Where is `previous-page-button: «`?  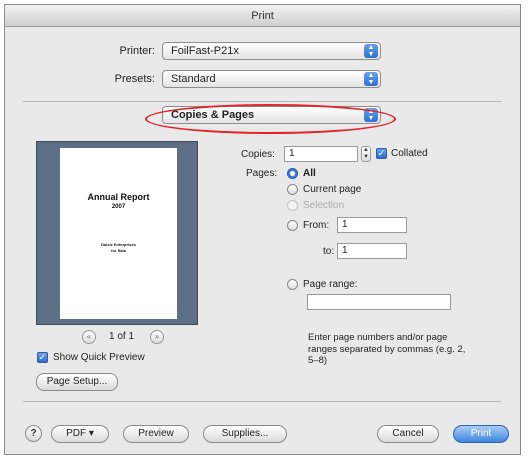 previous-page-button: « is located at coordinates (89, 337).